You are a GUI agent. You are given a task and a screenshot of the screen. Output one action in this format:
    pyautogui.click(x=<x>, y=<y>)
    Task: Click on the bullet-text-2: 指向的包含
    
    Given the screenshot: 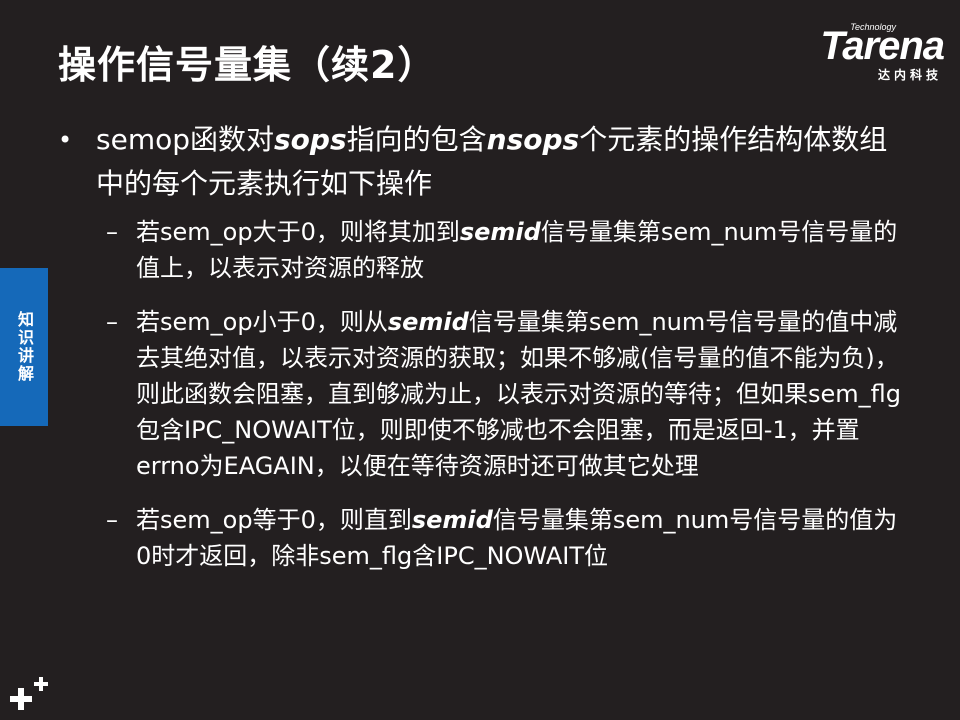 What is the action you would take?
    pyautogui.click(x=416, y=139)
    